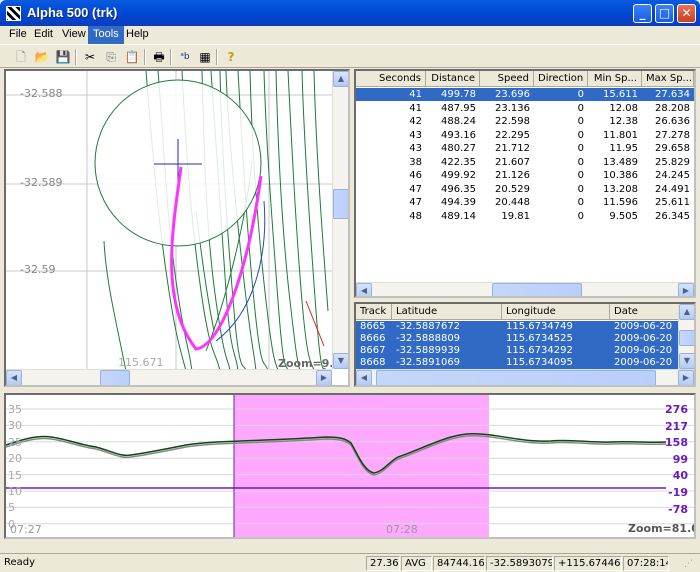 Image resolution: width=700 pixels, height=572 pixels. What do you see at coordinates (512, 162) in the screenshot?
I see `table-cell: 21.607` at bounding box center [512, 162].